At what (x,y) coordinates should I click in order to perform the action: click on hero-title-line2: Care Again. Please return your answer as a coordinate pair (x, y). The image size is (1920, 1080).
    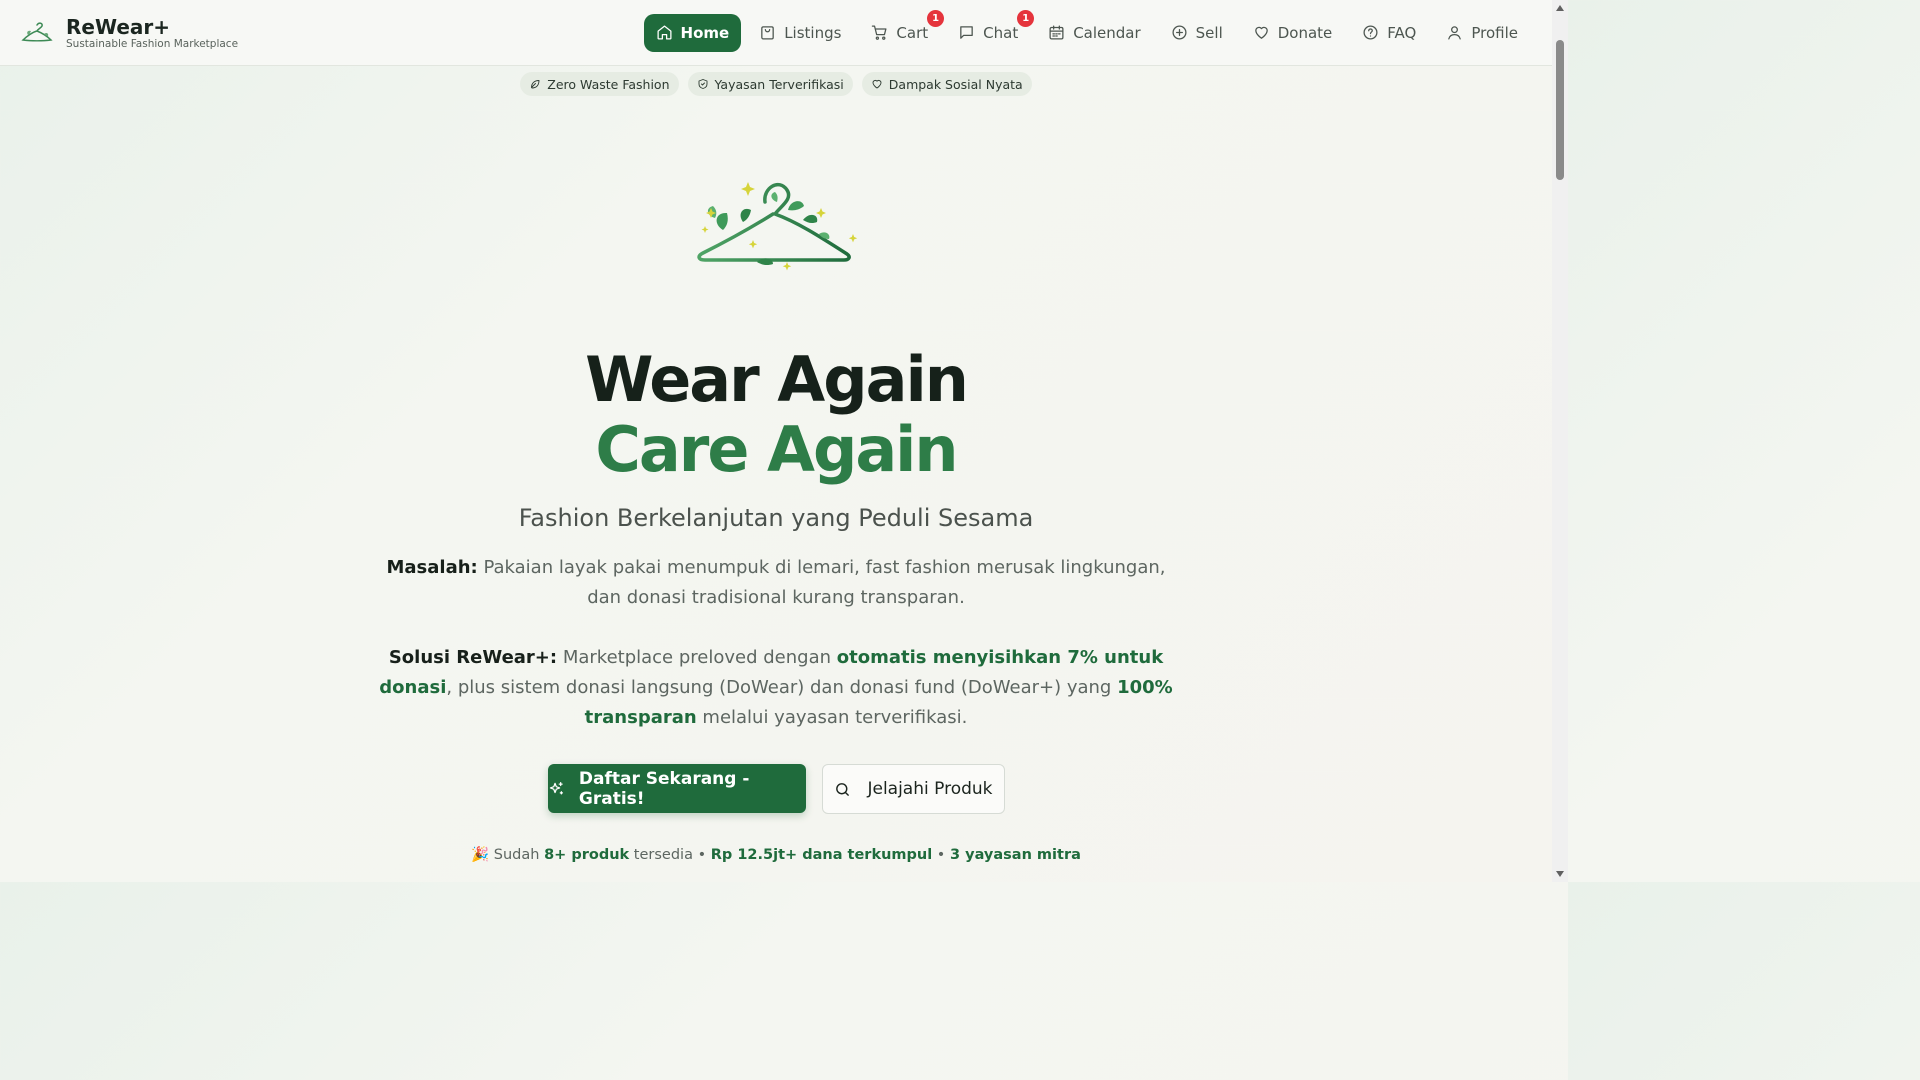
    Looking at the image, I should click on (776, 449).